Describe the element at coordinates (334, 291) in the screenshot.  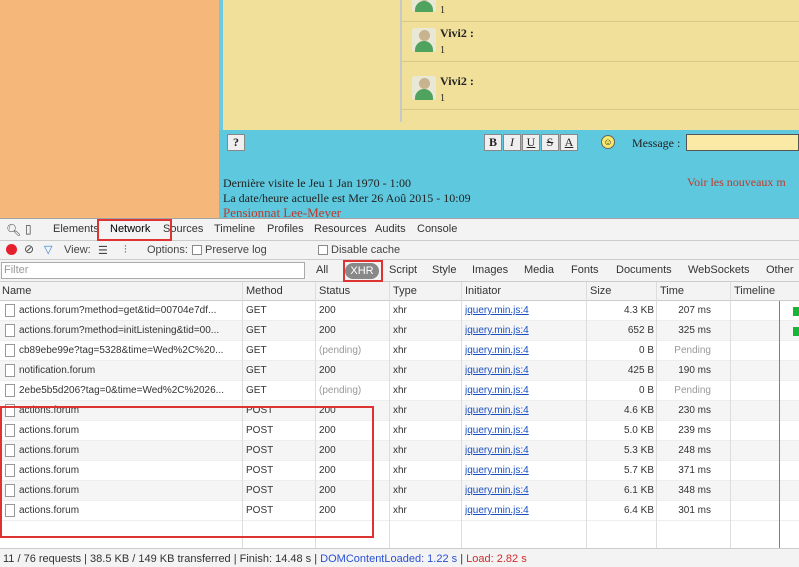
I see `col-status: Status` at that location.